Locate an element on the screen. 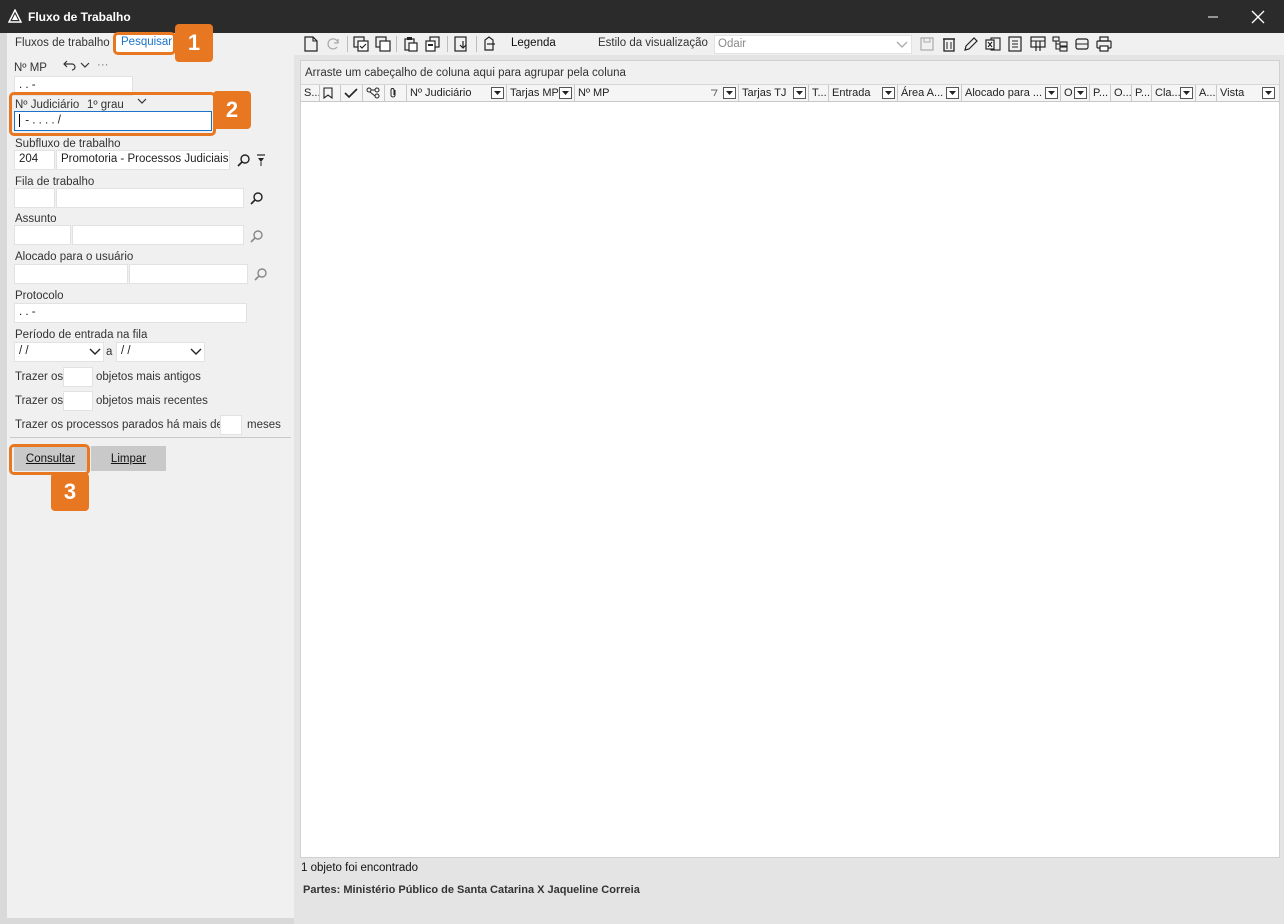  assunto-label: Assunto is located at coordinates (36, 219).